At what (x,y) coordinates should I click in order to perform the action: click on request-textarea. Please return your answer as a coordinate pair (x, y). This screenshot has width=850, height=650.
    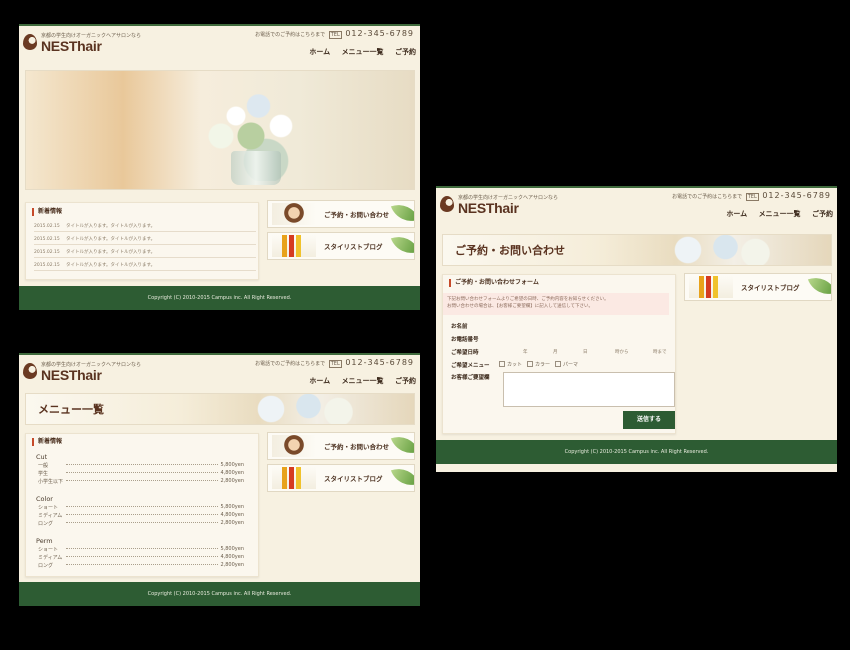
    Looking at the image, I should click on (589, 389).